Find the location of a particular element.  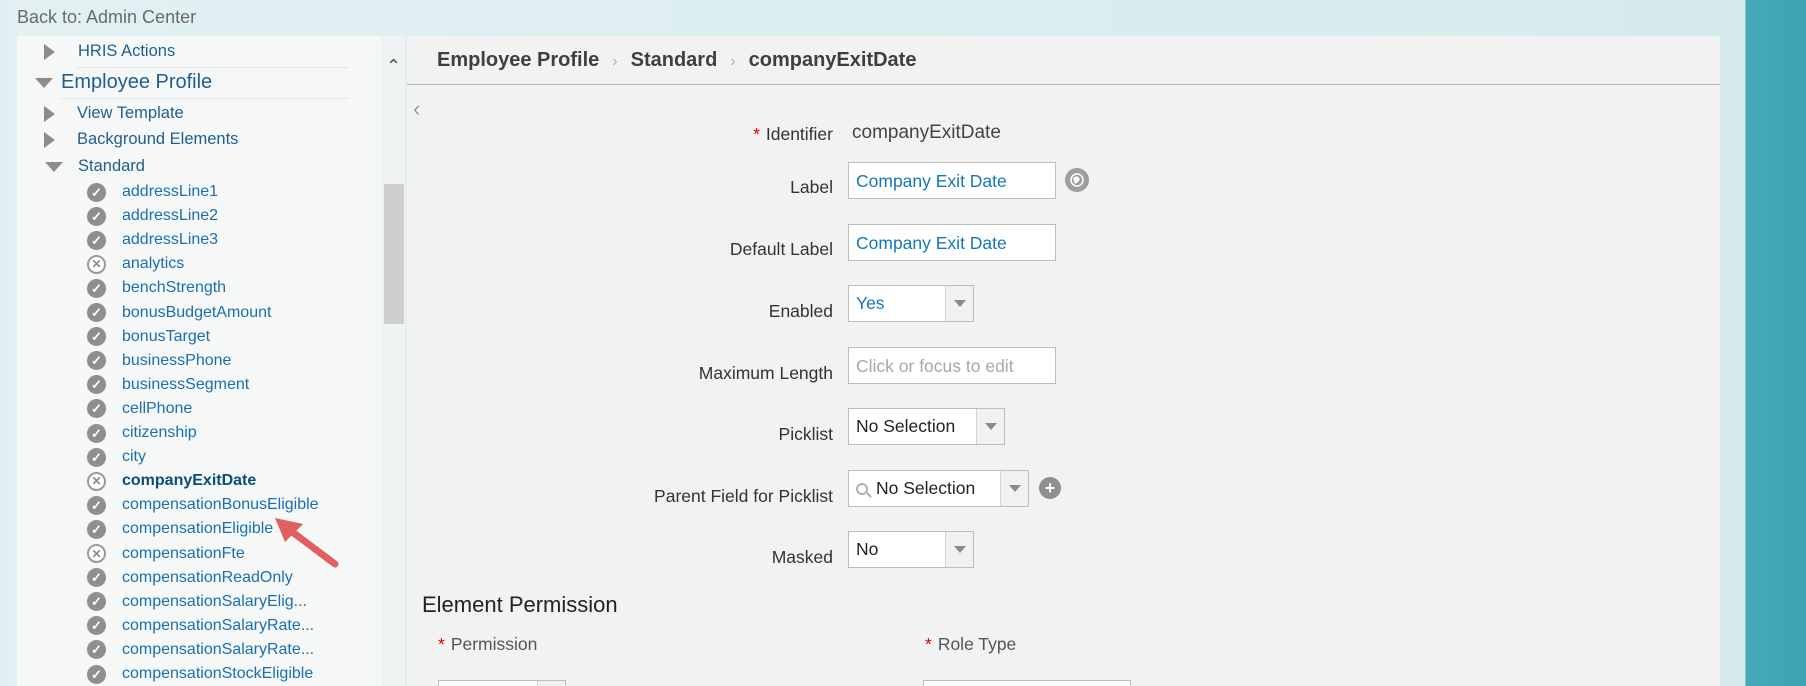

picklist-select-value: No Selection is located at coordinates (906, 426).